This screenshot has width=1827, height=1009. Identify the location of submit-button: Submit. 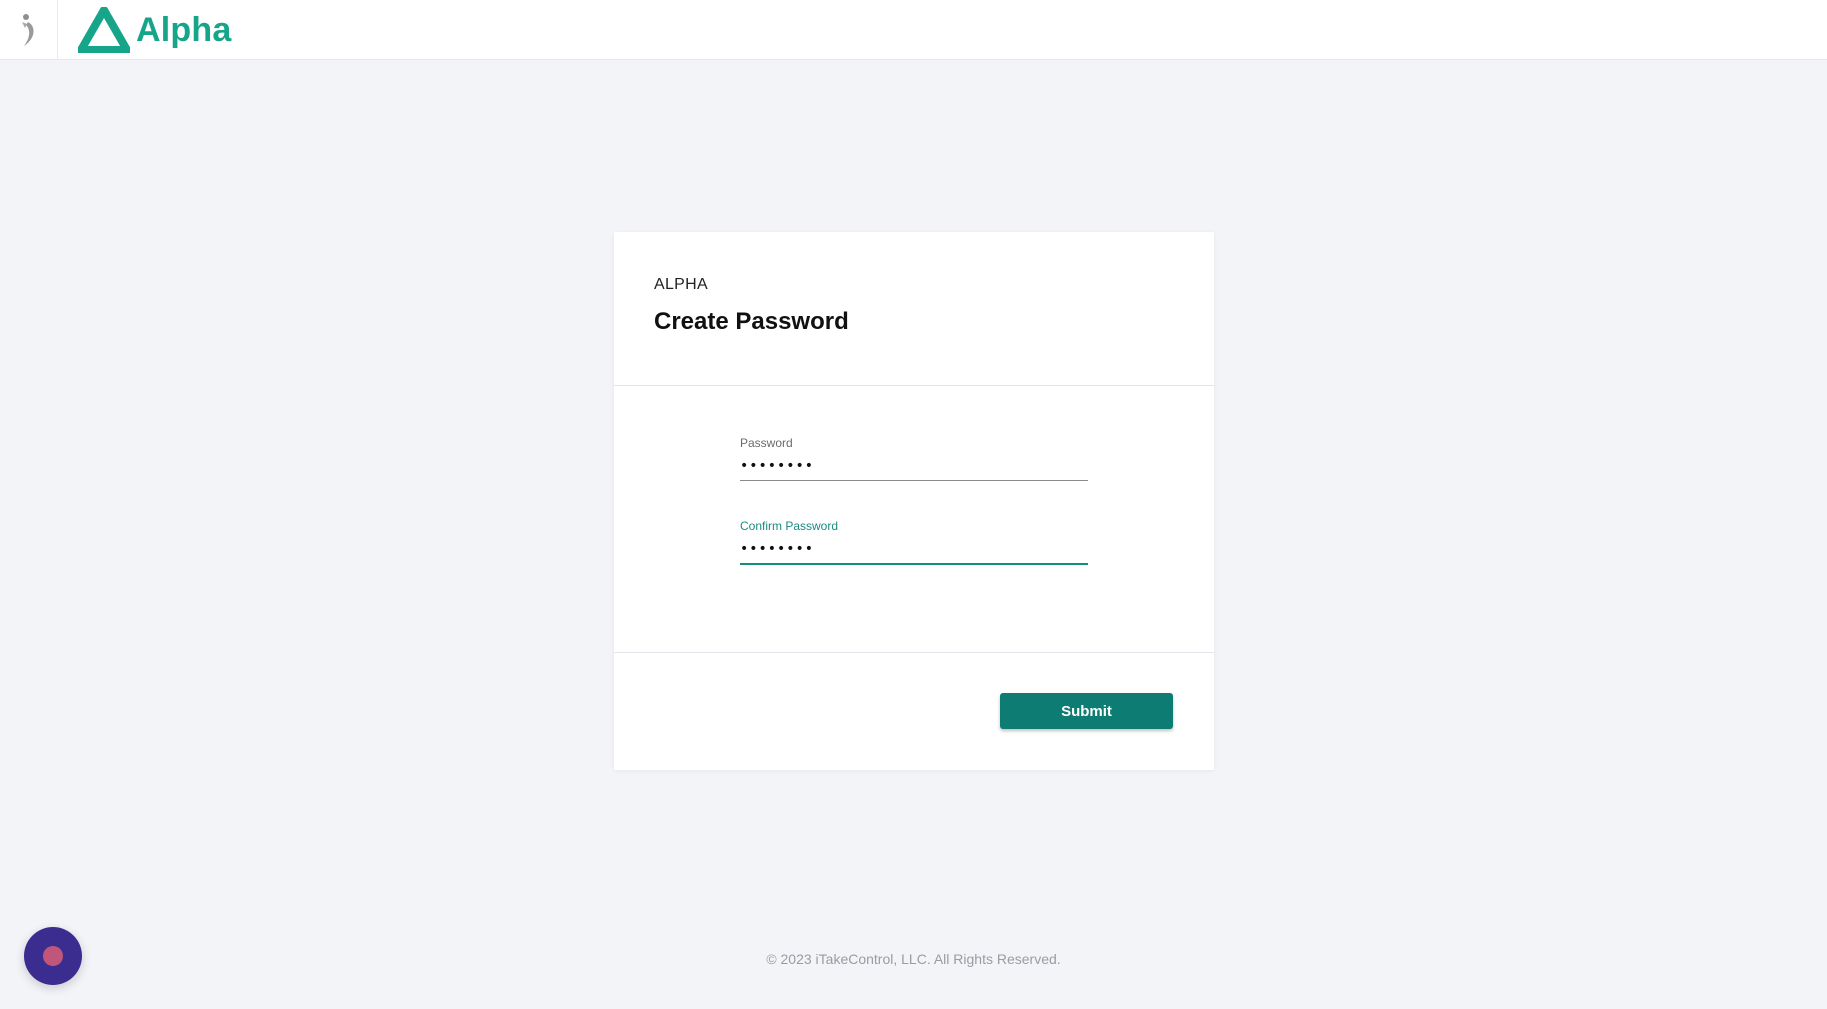
(1086, 711).